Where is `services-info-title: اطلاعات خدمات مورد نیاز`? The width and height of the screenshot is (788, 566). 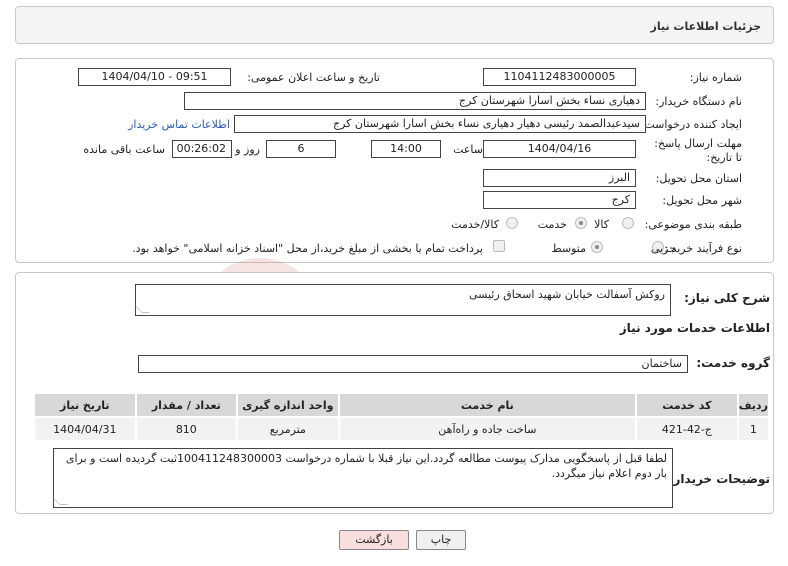
services-info-title: اطلاعات خدمات مورد نیاز is located at coordinates (694, 328).